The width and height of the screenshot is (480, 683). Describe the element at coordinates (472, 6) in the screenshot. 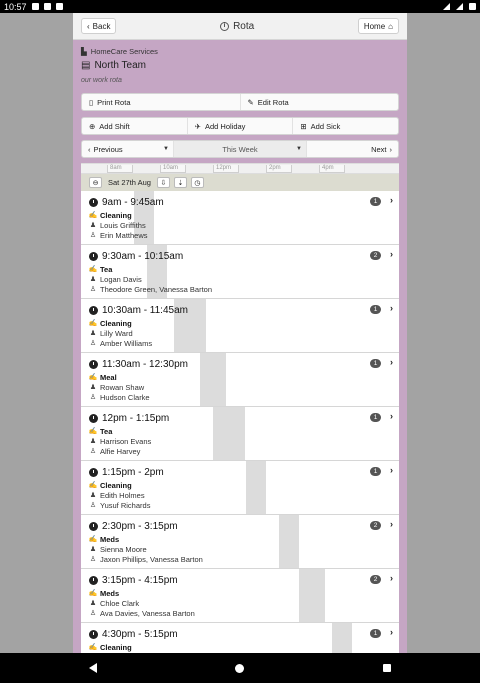

I see `battery-icon` at that location.